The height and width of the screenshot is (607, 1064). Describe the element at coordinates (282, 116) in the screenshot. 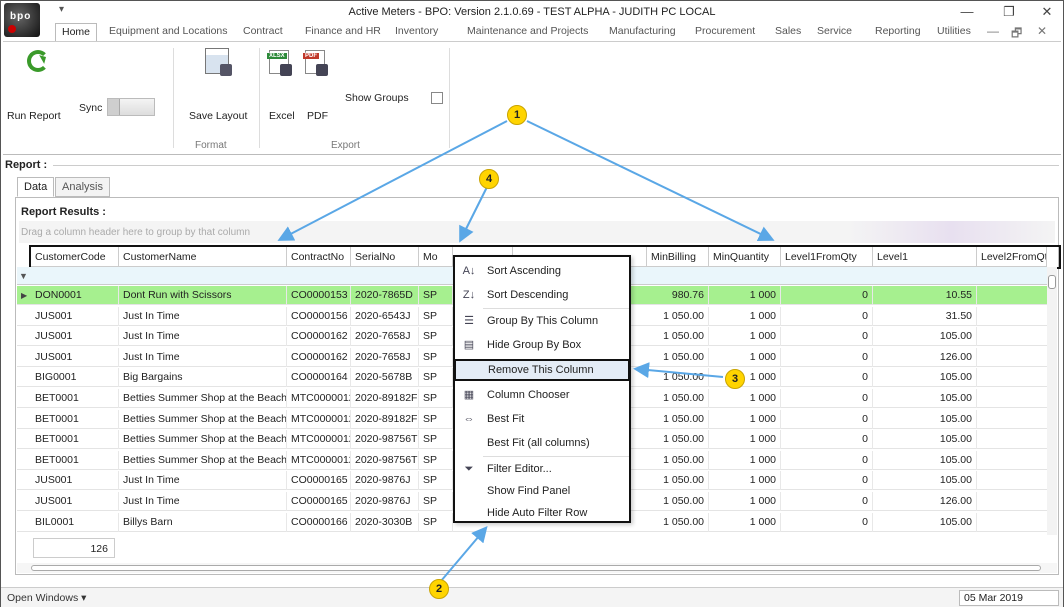

I see `excel-button: Excel` at that location.